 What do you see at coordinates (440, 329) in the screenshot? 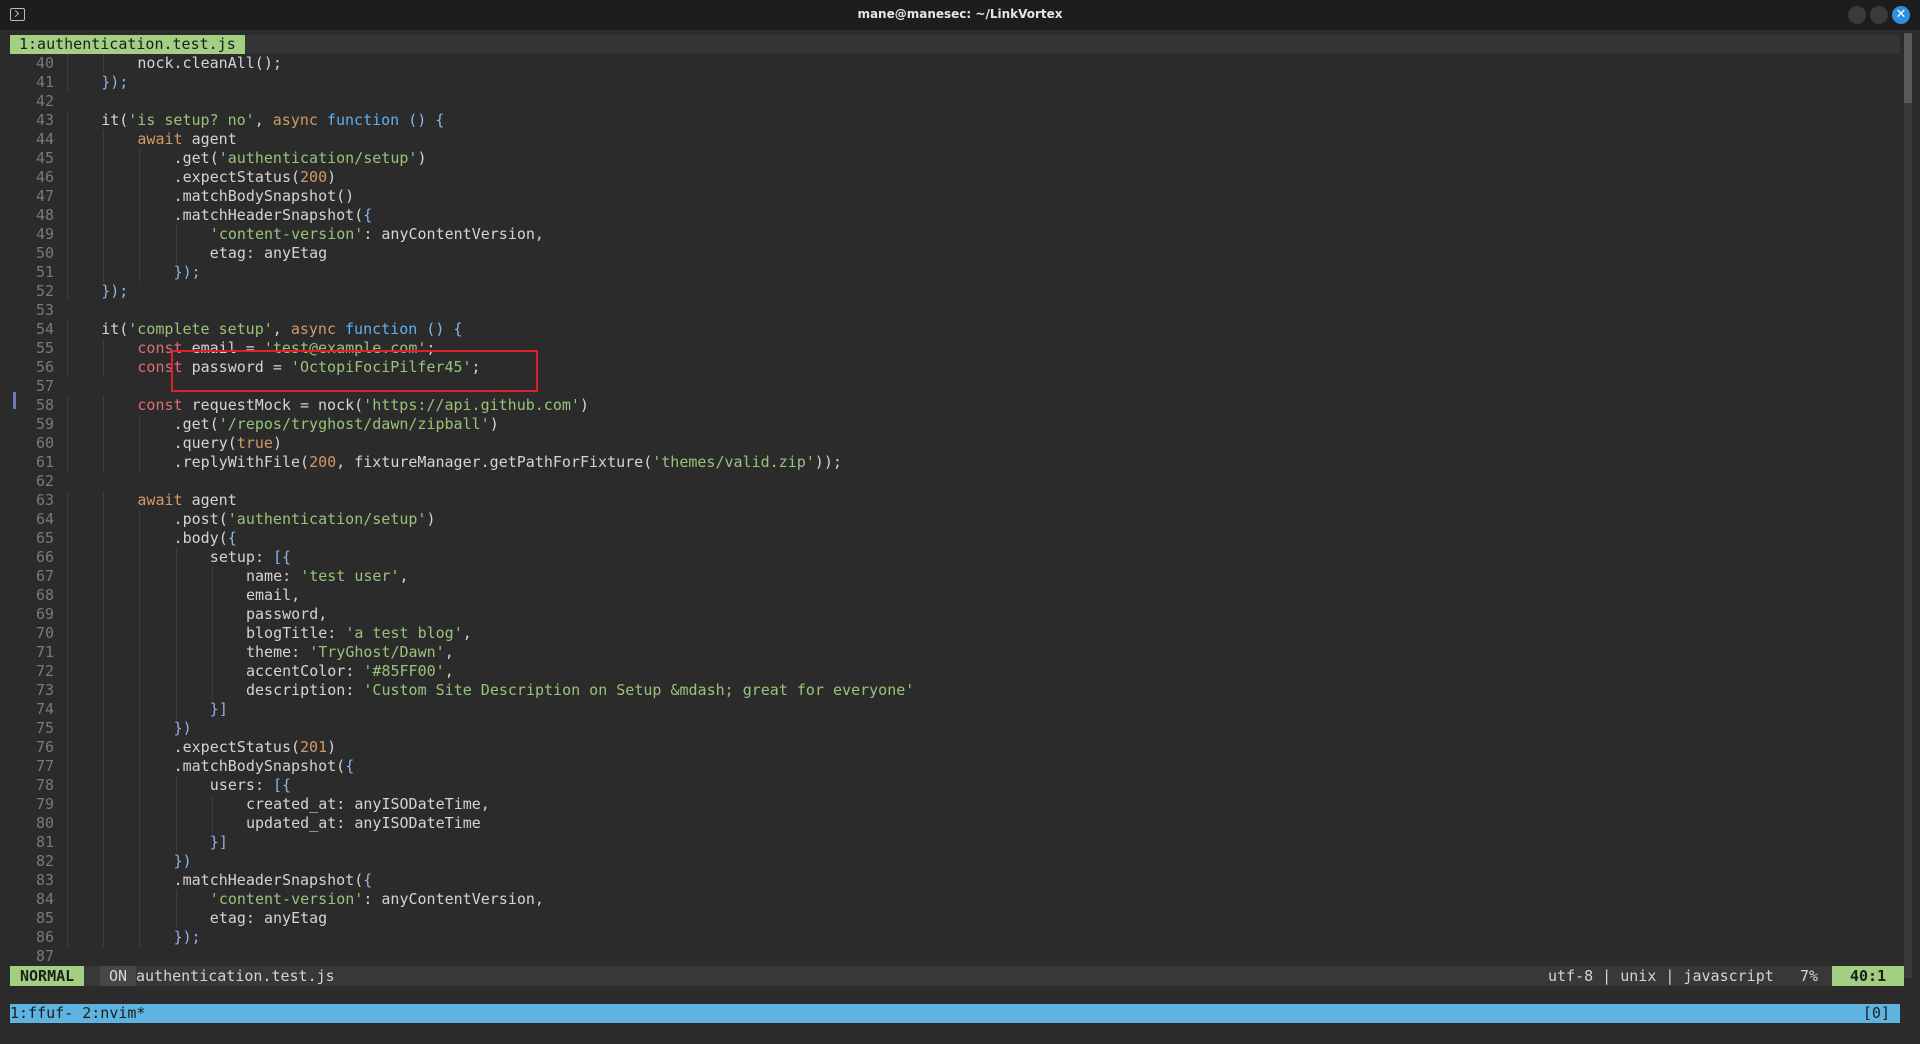
I see `code-token: () {` at bounding box center [440, 329].